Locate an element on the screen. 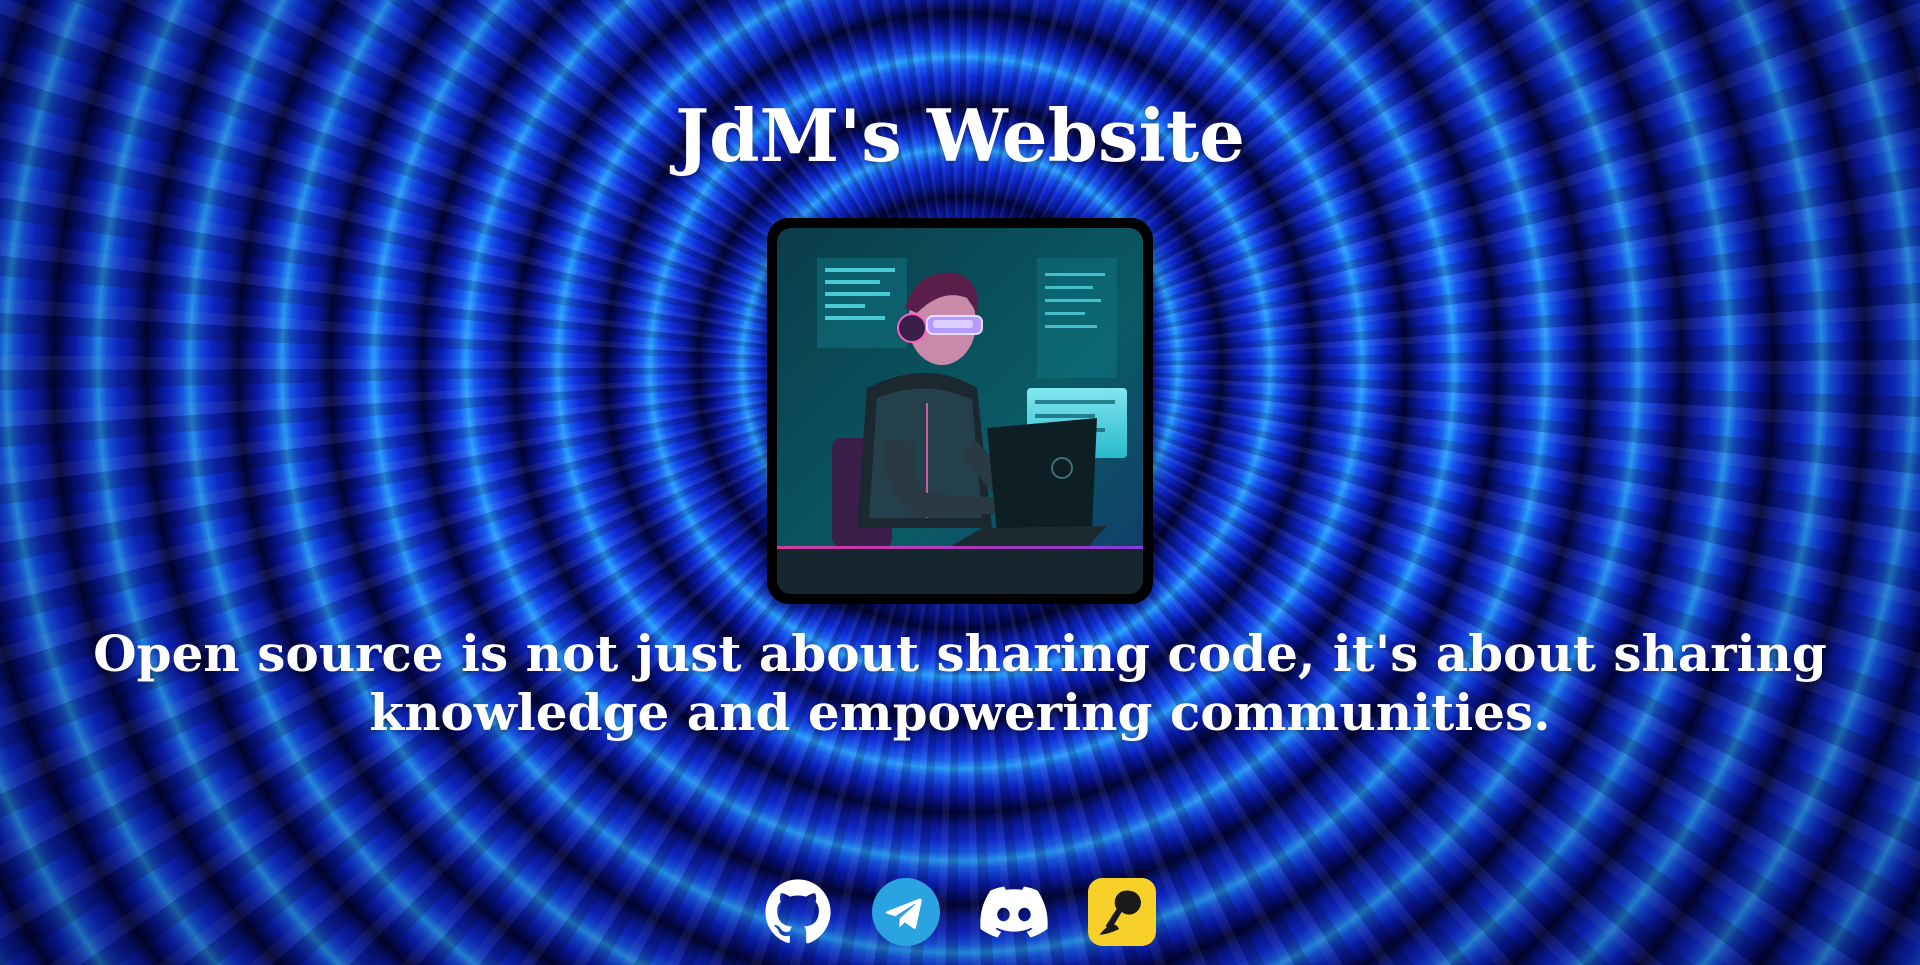 The width and height of the screenshot is (1920, 965). telegram-link is located at coordinates (906, 912).